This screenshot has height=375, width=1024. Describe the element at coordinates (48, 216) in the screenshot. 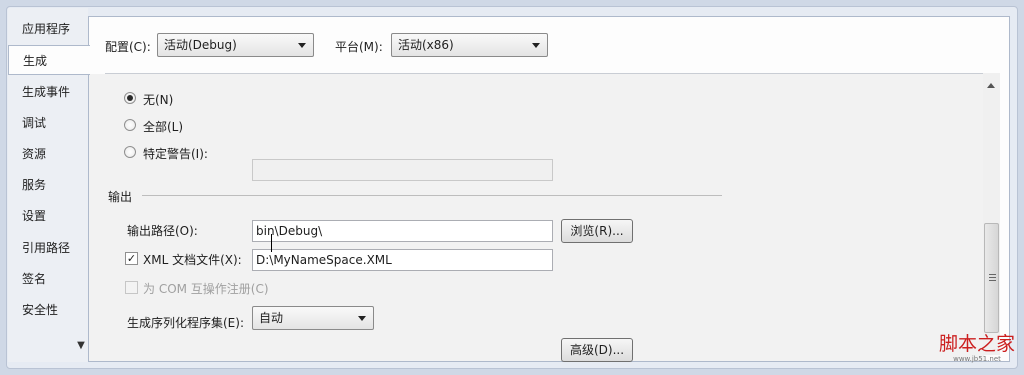

I see `sidebar-item-settings: 设置` at that location.